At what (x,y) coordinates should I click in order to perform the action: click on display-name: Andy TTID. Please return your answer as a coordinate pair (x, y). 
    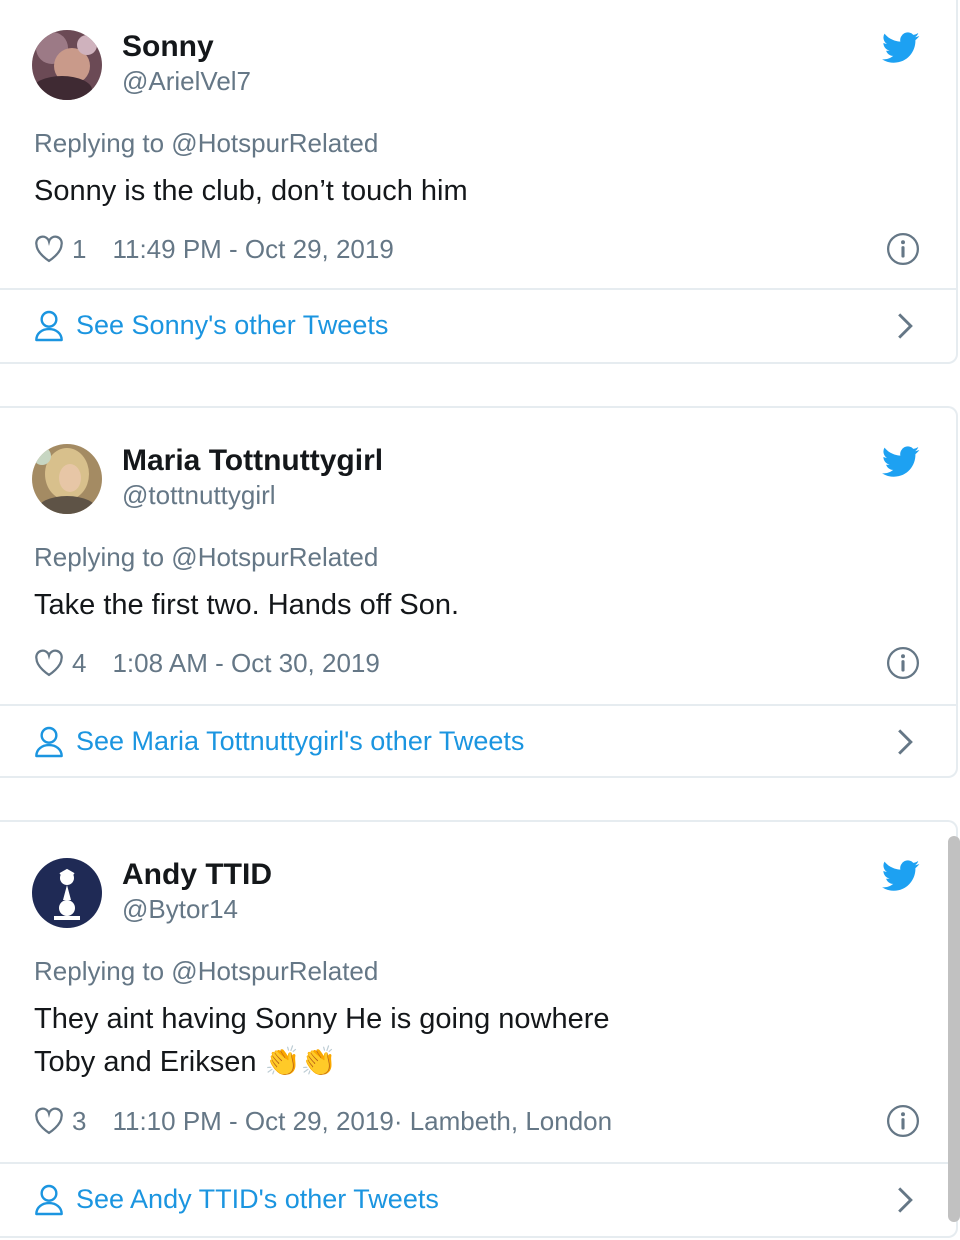
    Looking at the image, I should click on (197, 875).